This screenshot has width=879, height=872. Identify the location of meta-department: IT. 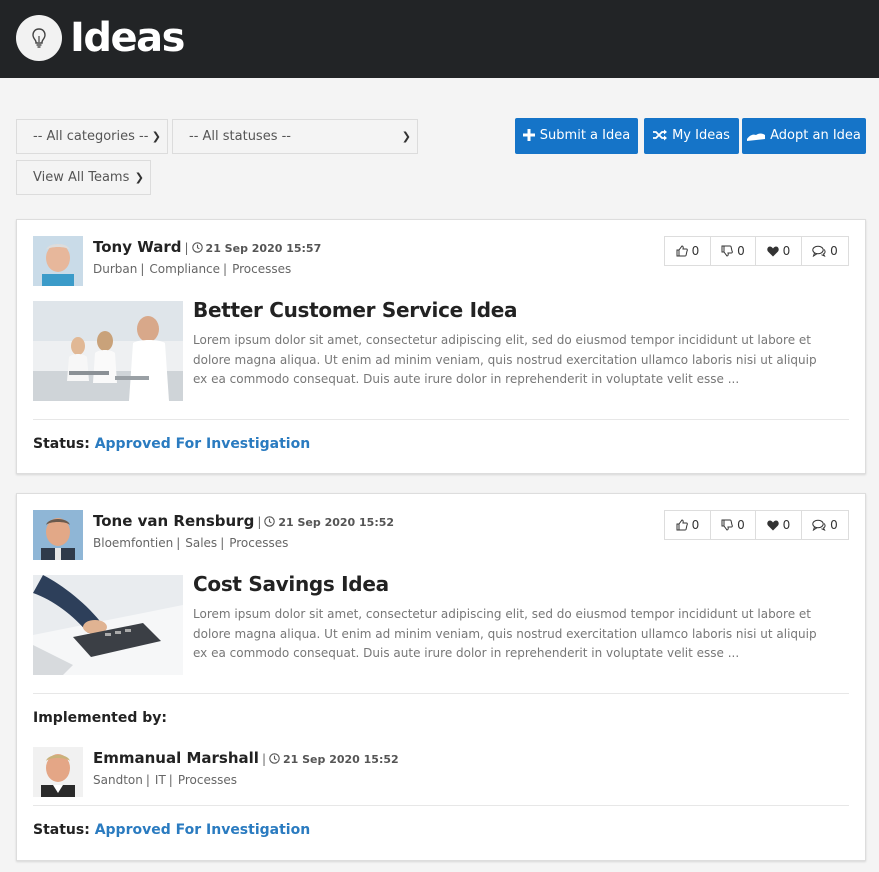
(160, 780).